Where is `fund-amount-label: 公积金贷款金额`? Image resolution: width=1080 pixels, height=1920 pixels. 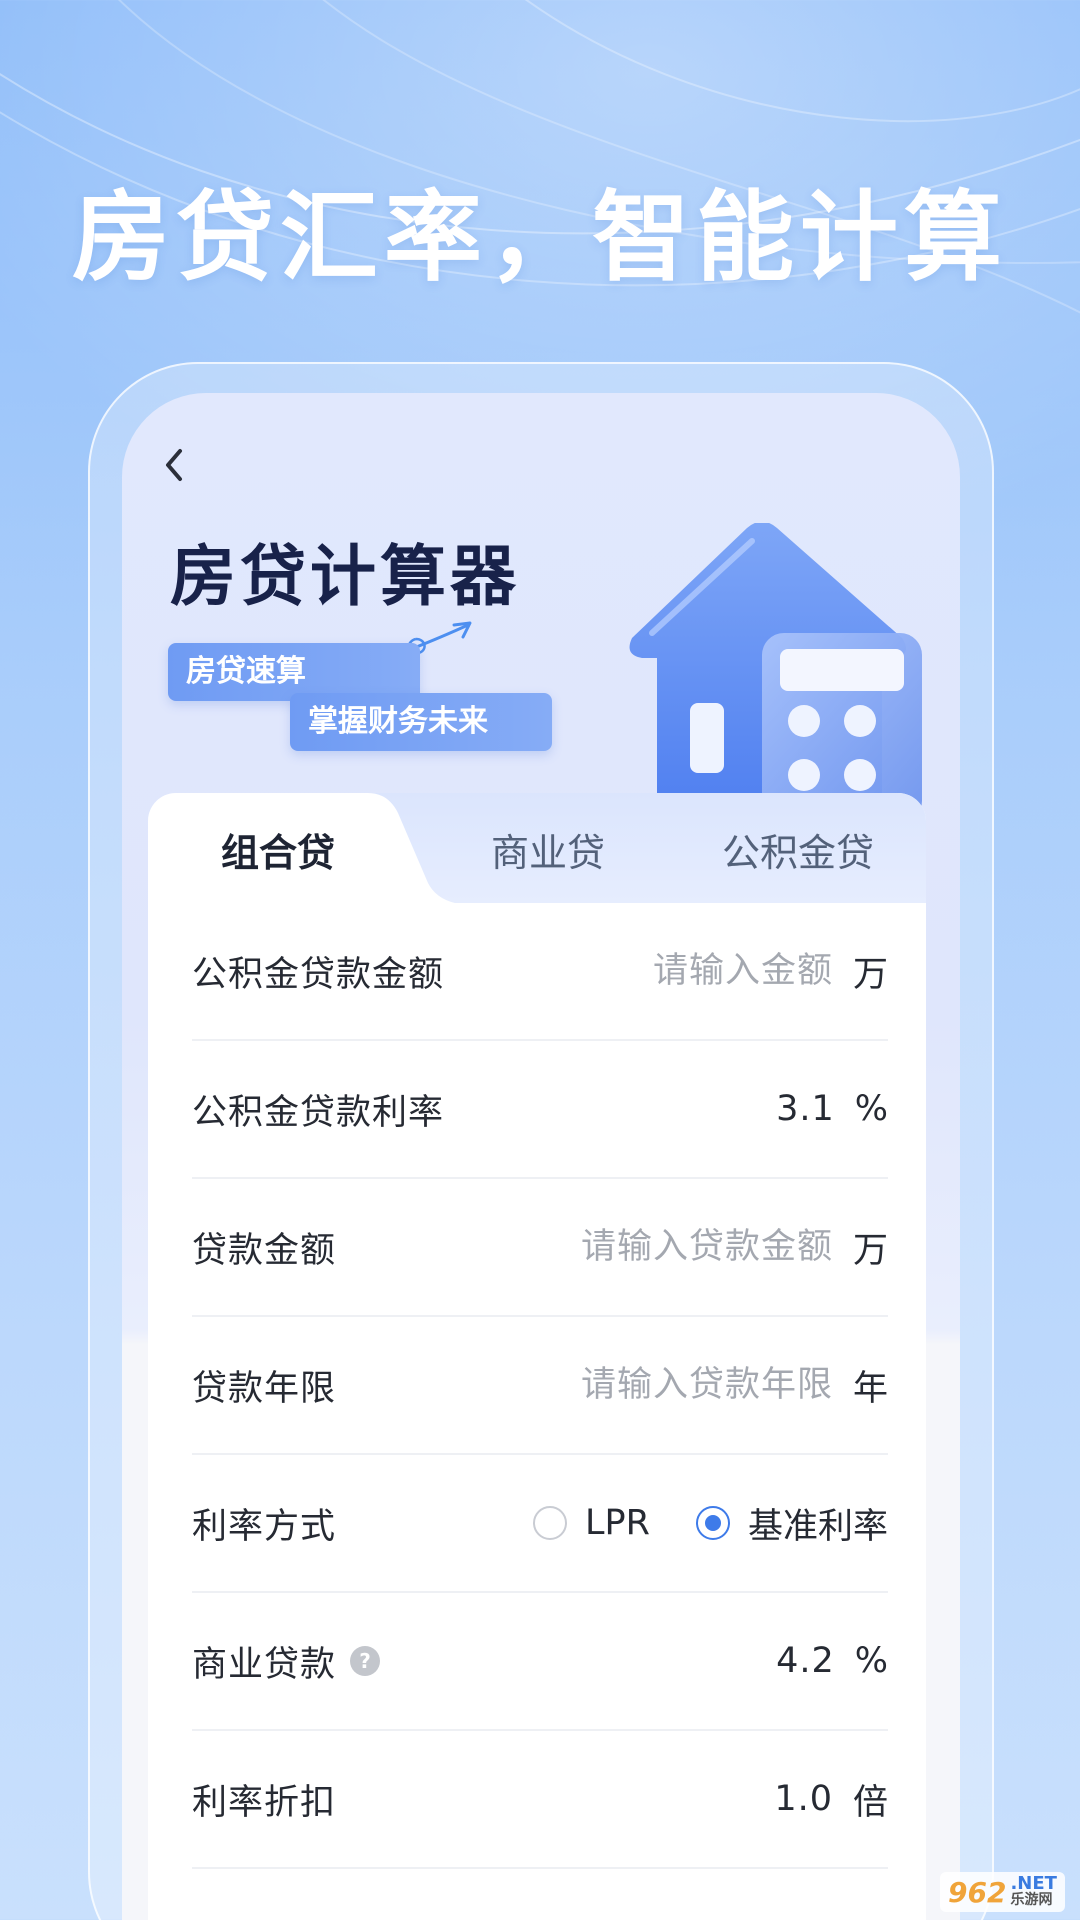 fund-amount-label: 公积金贷款金额 is located at coordinates (318, 974).